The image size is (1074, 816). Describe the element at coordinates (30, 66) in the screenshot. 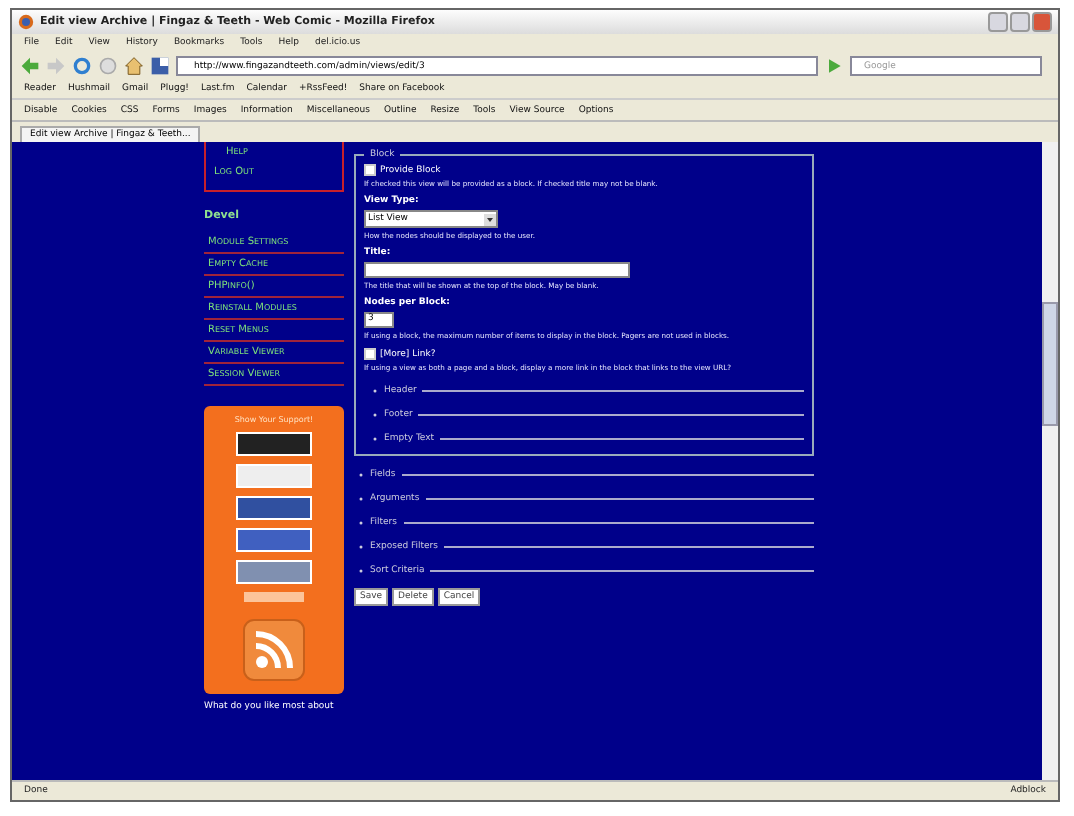

I see `back-icon` at that location.